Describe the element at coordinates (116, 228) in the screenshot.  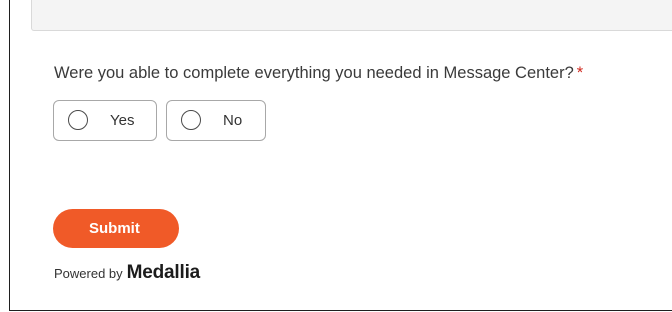
I see `submit-button: Submit` at that location.